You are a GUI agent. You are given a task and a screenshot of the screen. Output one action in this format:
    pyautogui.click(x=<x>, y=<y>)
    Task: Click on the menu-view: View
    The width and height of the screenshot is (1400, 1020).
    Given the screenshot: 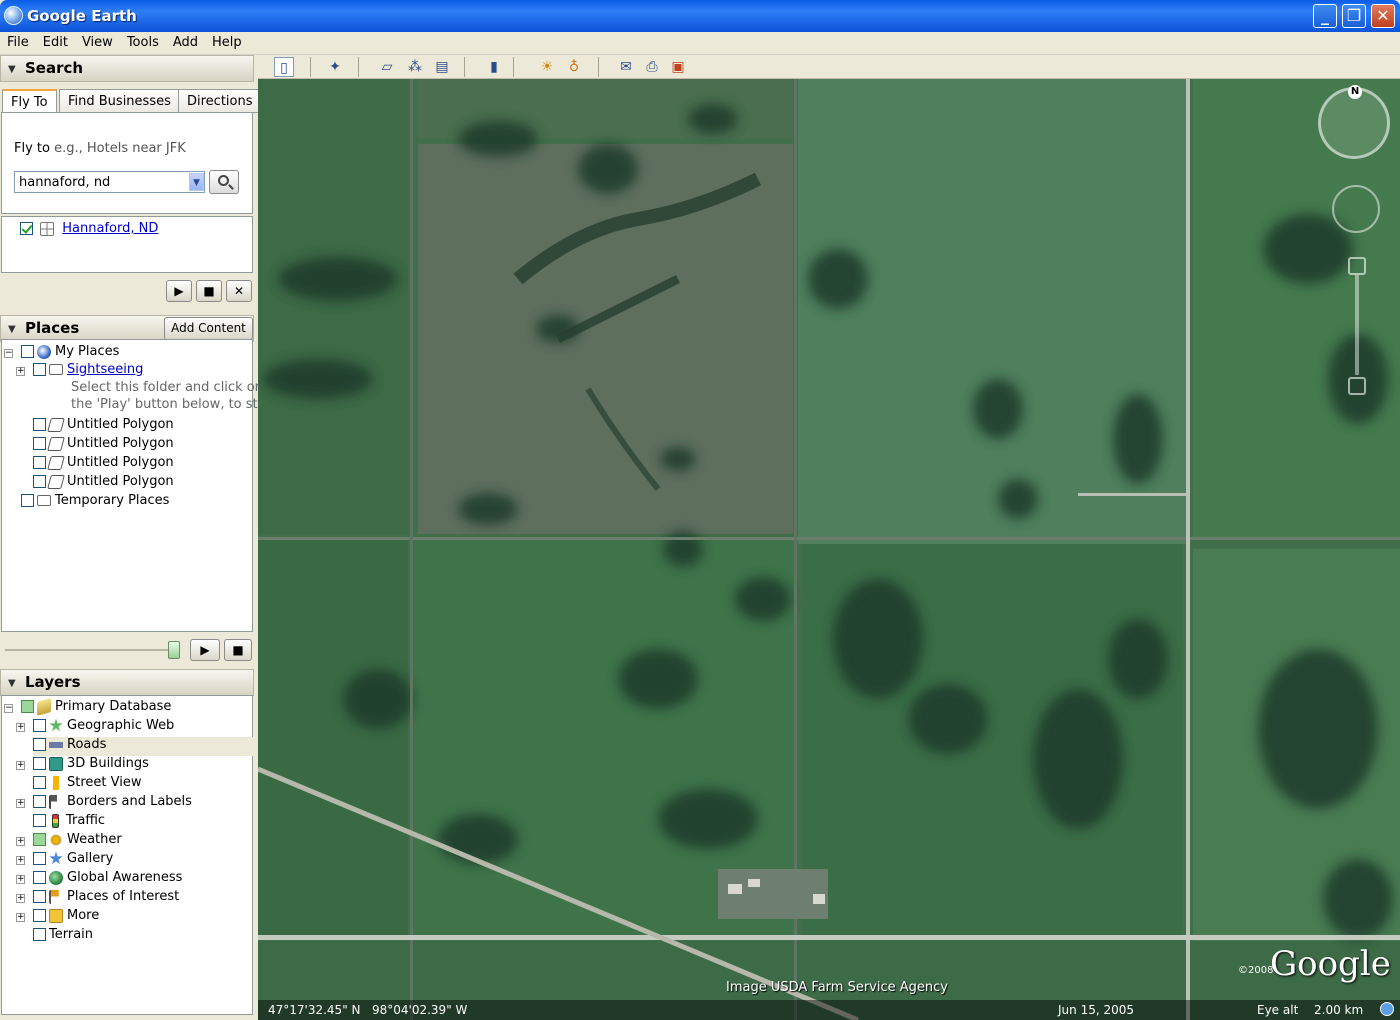 What is the action you would take?
    pyautogui.click(x=97, y=41)
    